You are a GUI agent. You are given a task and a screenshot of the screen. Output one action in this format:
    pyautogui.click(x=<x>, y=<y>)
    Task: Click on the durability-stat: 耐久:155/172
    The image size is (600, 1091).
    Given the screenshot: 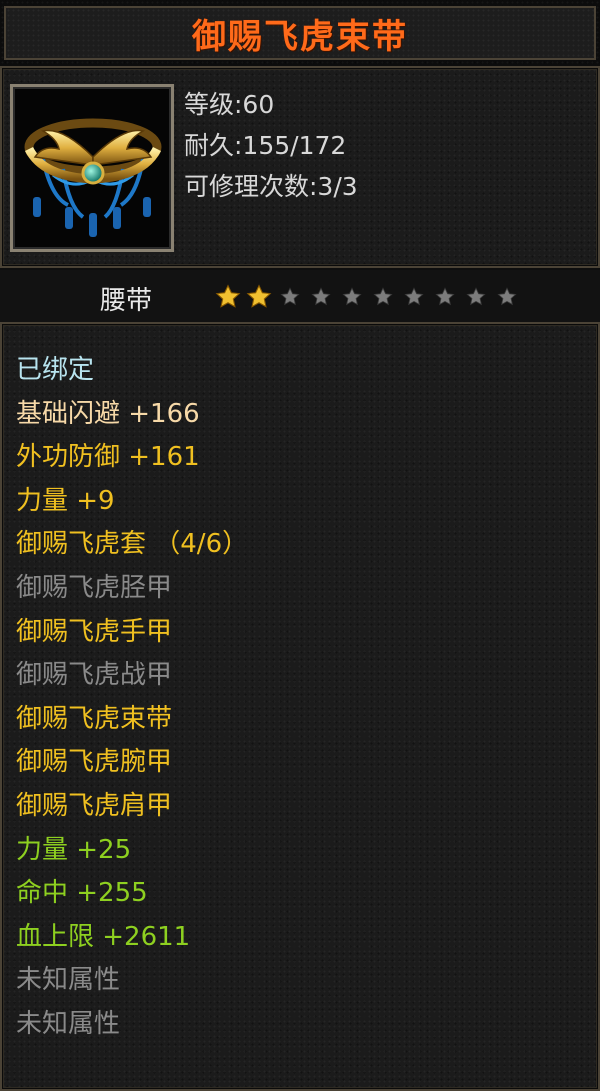 What is the action you would take?
    pyautogui.click(x=265, y=145)
    